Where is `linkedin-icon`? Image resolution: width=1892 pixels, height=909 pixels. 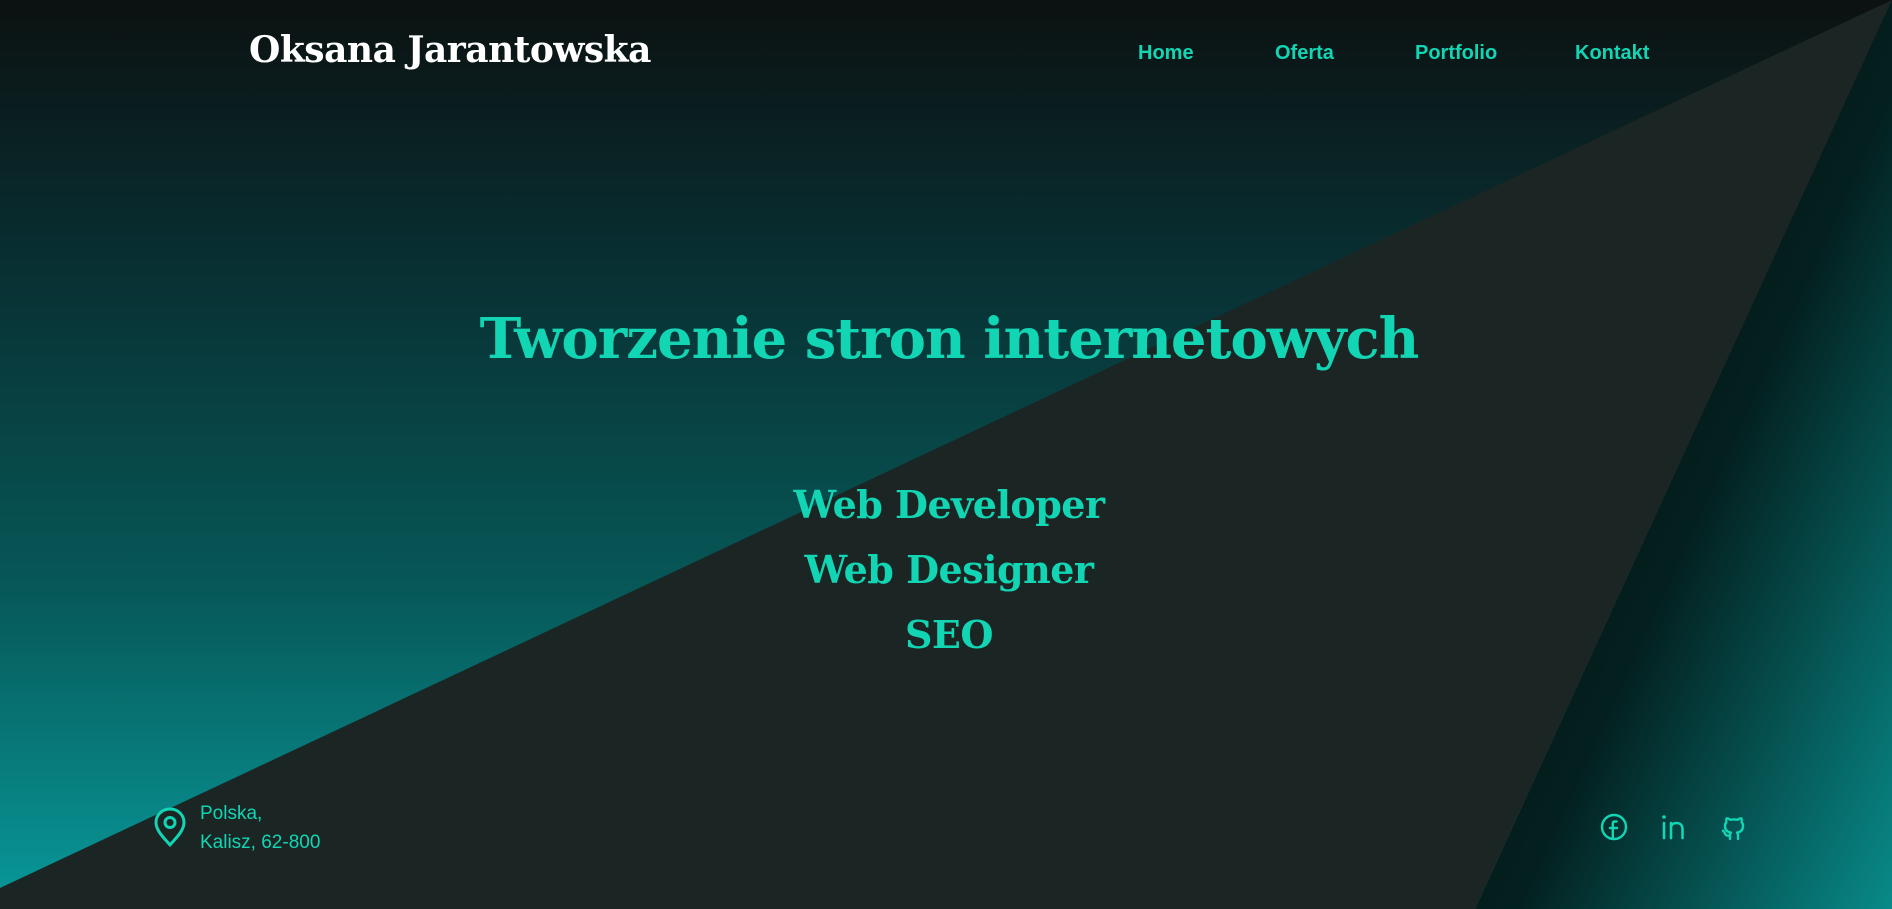
linkedin-icon is located at coordinates (1673, 827).